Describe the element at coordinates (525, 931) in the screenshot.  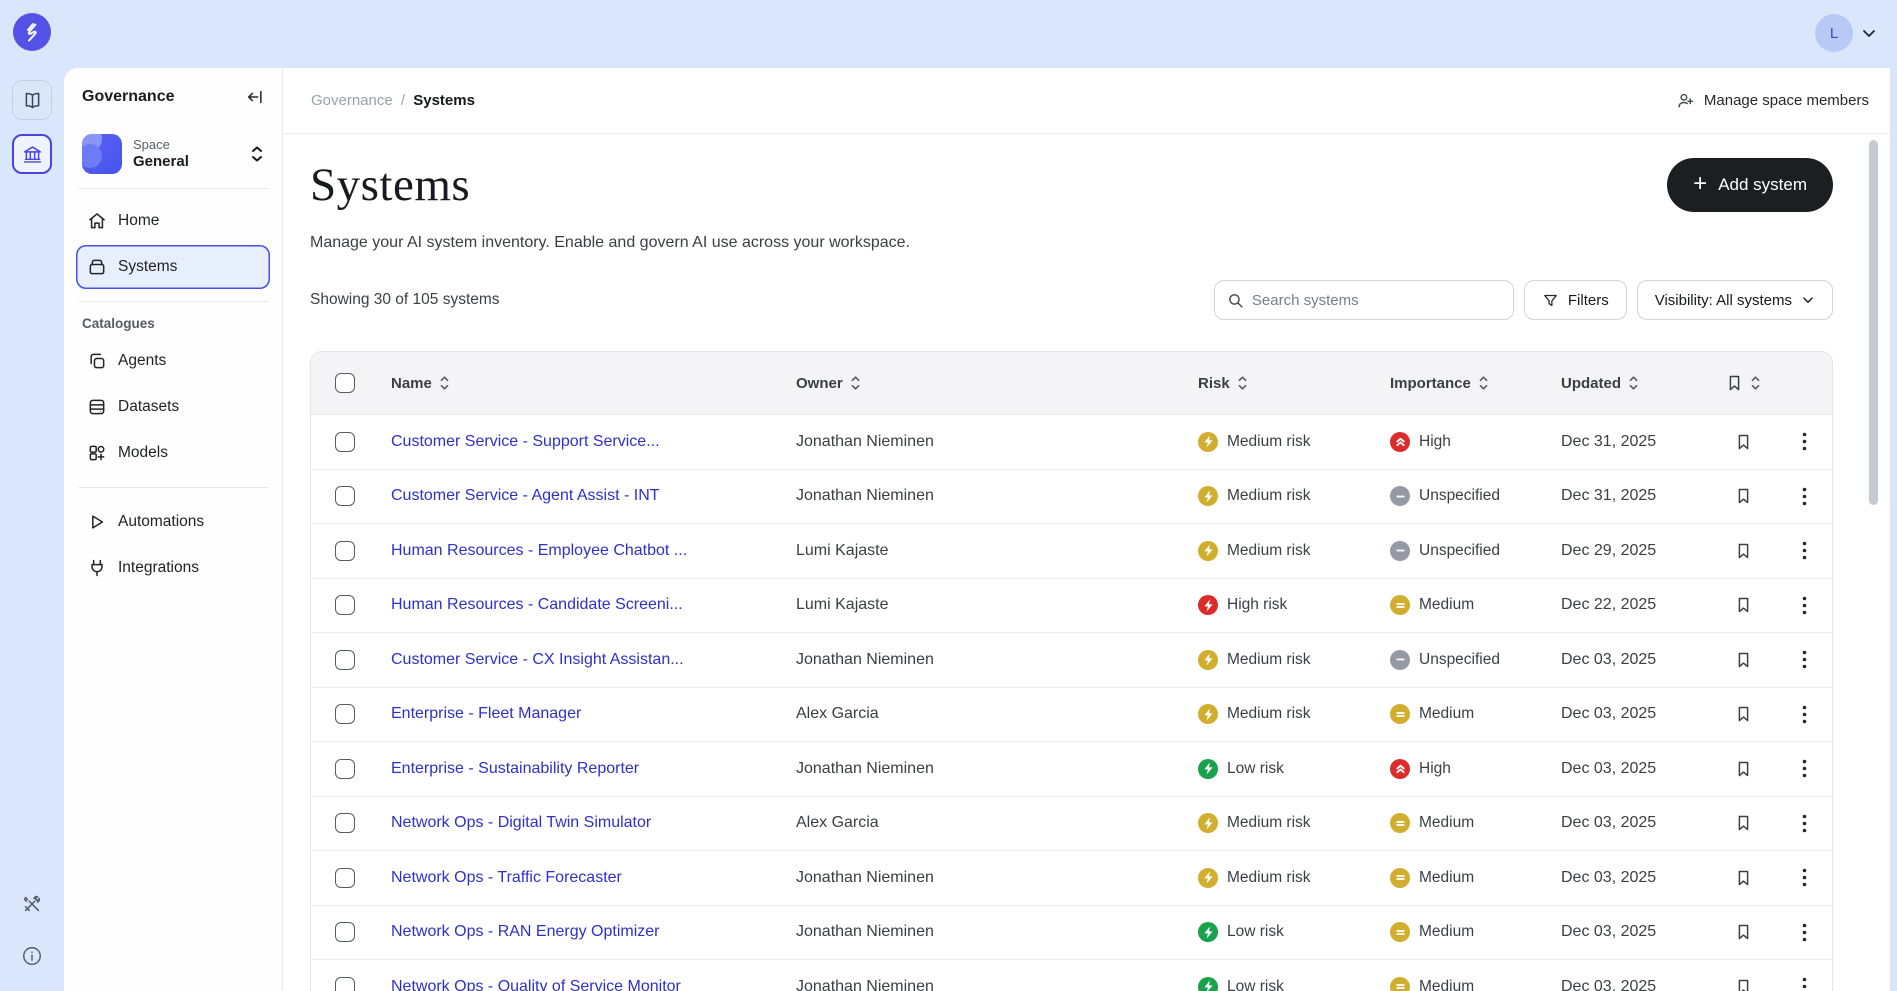
I see `system-name-link: Network Ops - RAN Energy Optimizer` at that location.